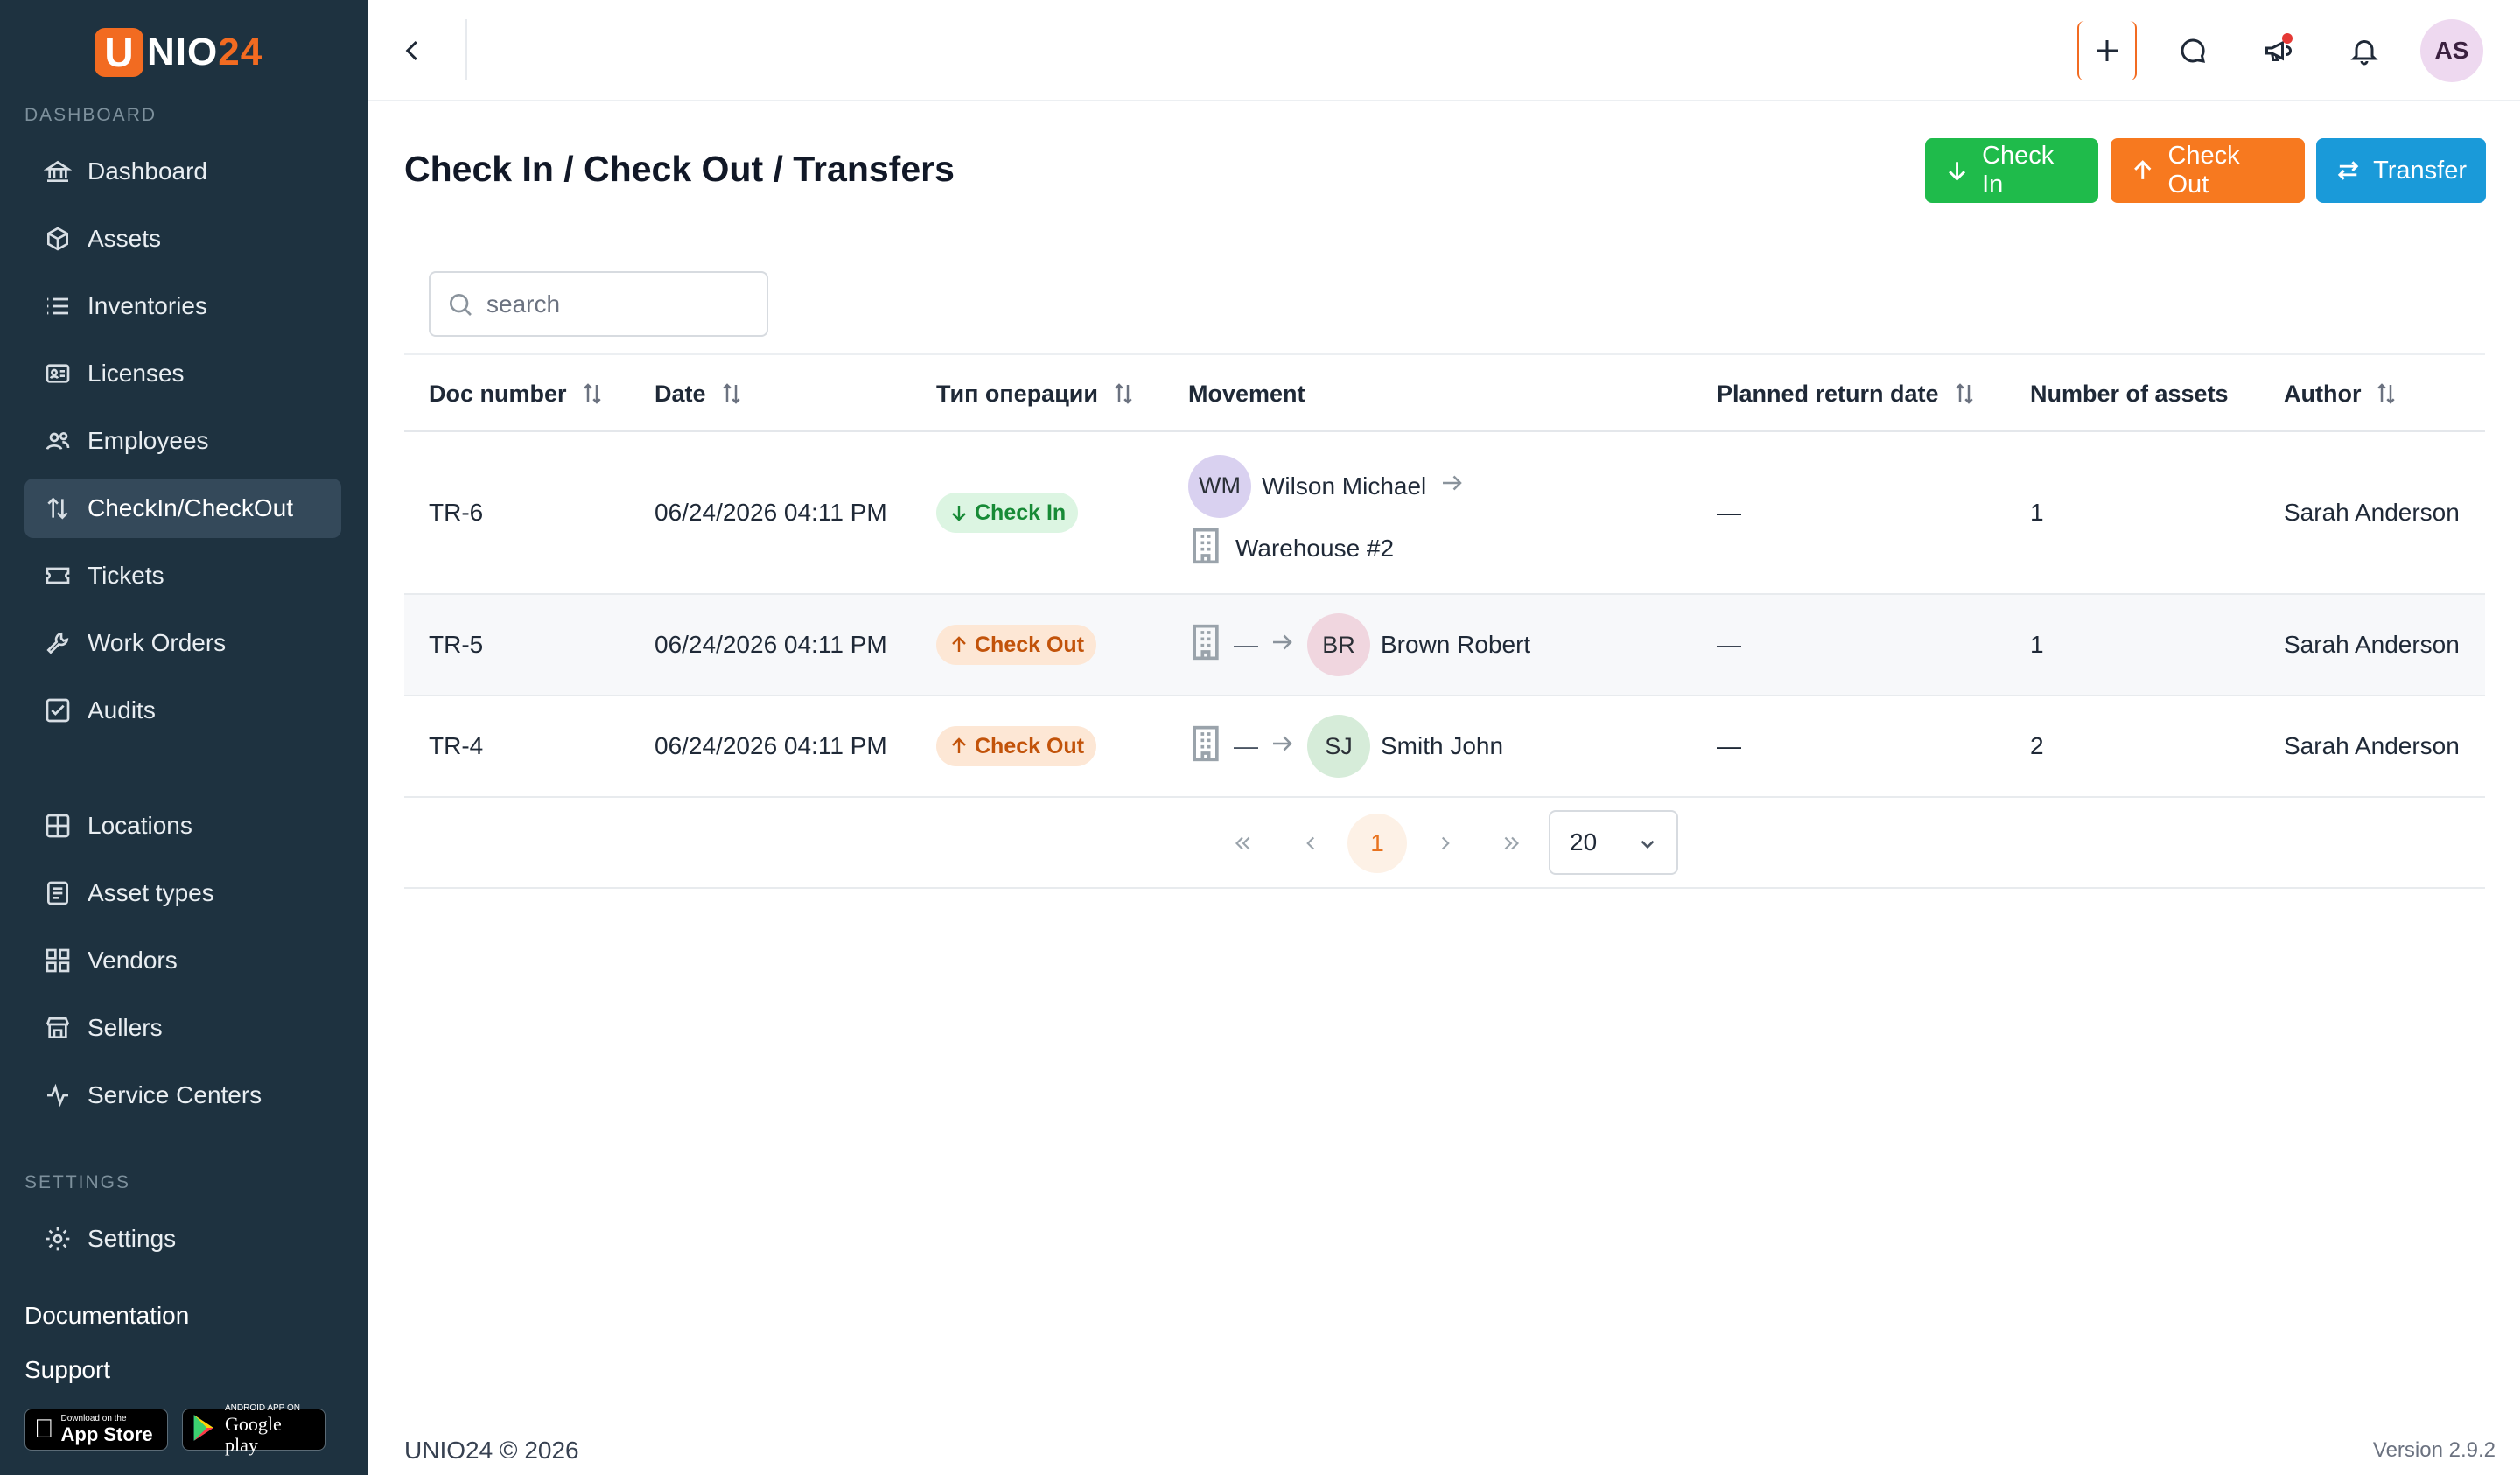 The image size is (2520, 1475). What do you see at coordinates (517, 393) in the screenshot?
I see `header-doc-number: Doc number` at bounding box center [517, 393].